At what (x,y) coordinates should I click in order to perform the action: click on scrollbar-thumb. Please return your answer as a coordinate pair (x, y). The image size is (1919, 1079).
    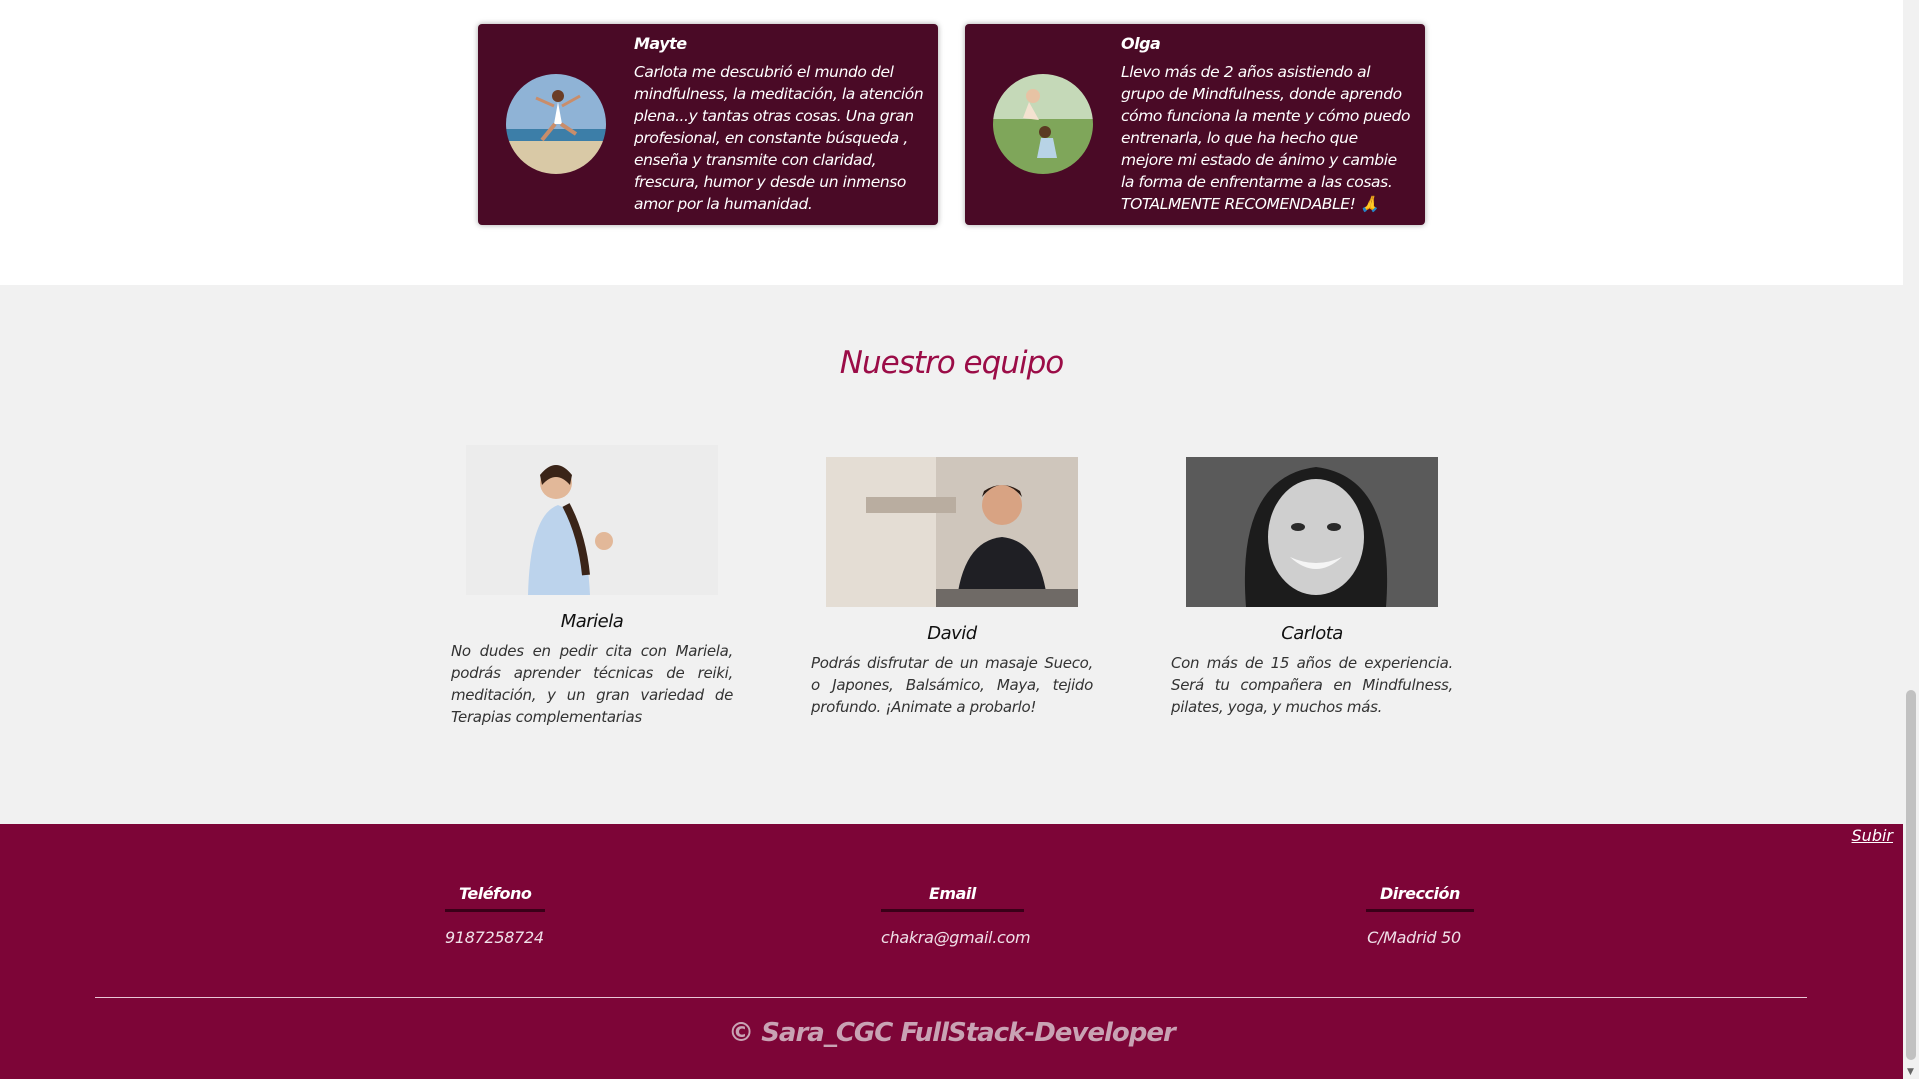
    Looking at the image, I should click on (1911, 875).